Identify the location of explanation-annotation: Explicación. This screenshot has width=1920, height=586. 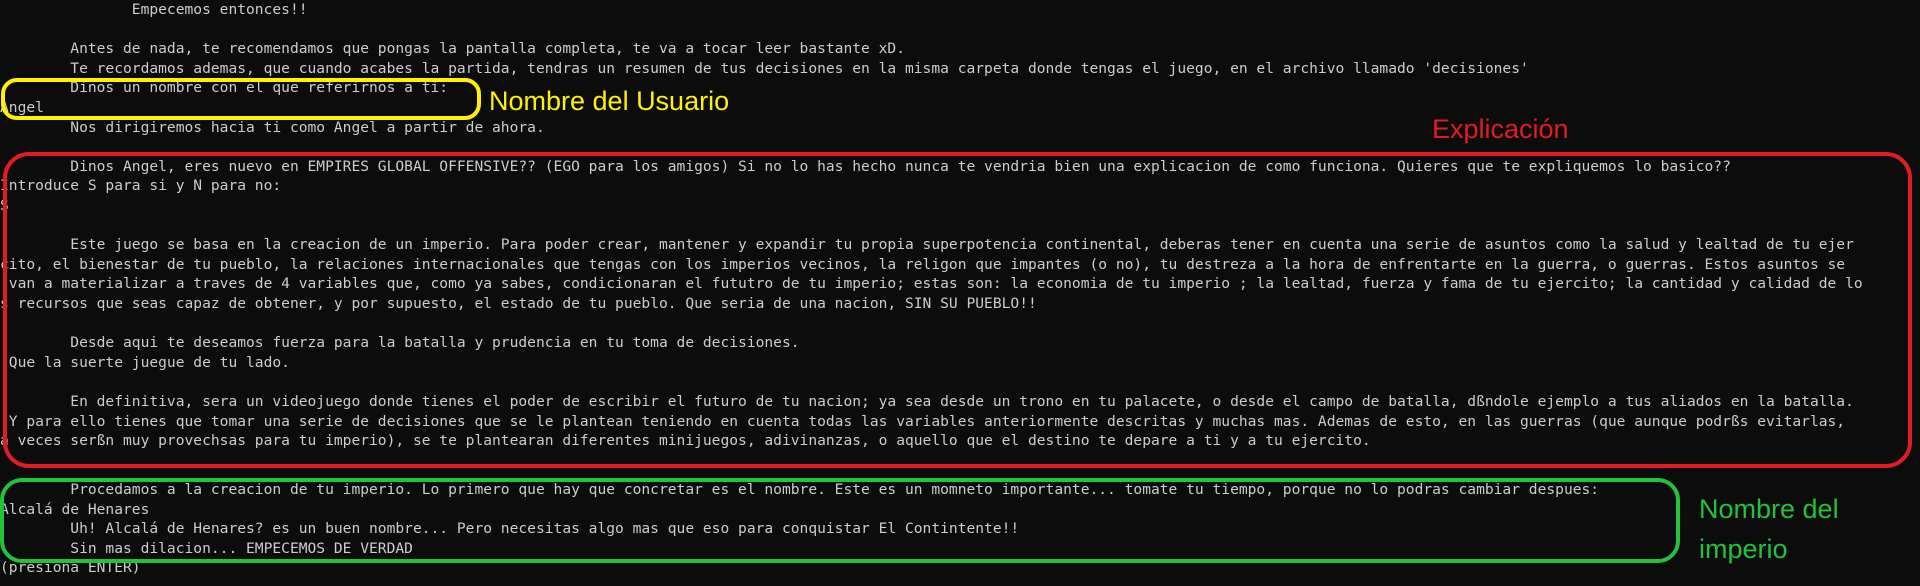
(1500, 129).